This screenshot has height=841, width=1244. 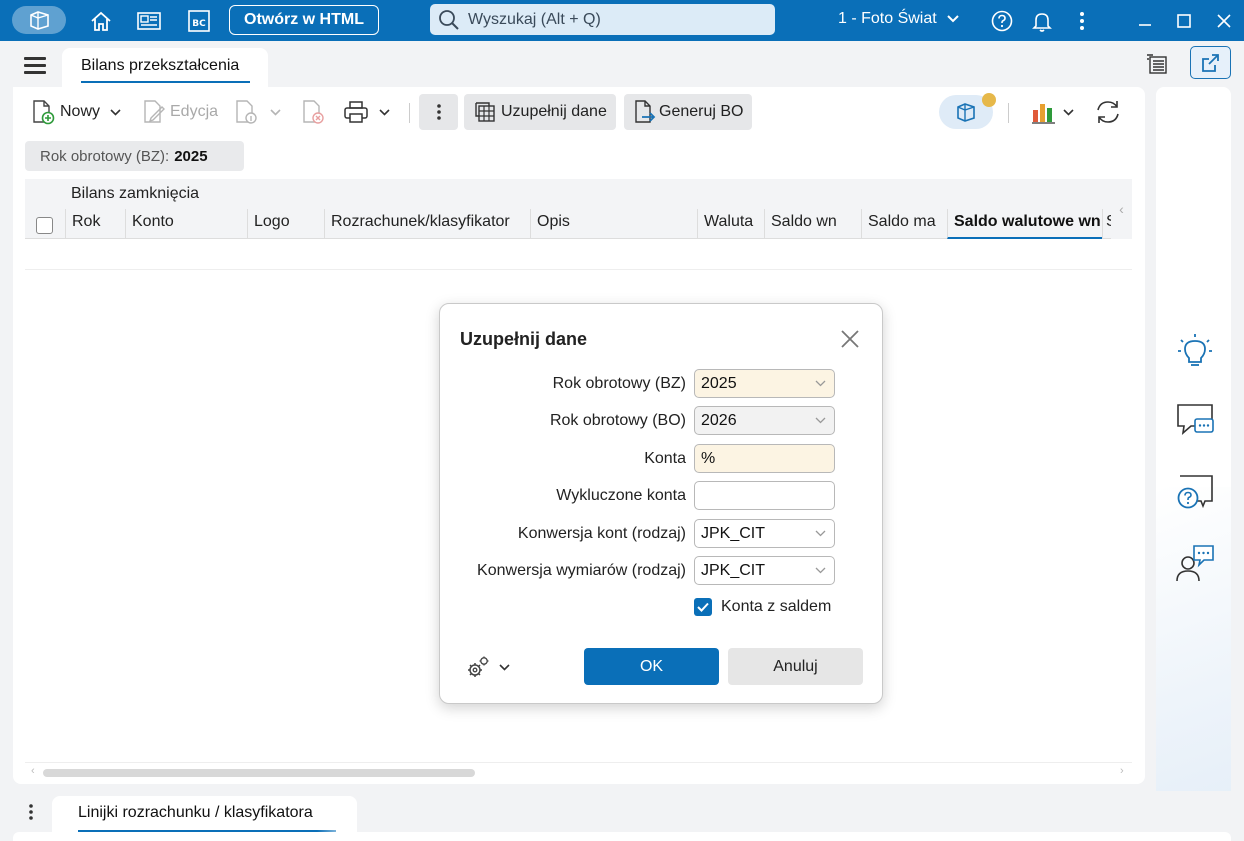 What do you see at coordinates (1106, 224) in the screenshot?
I see `column-header-partial: S` at bounding box center [1106, 224].